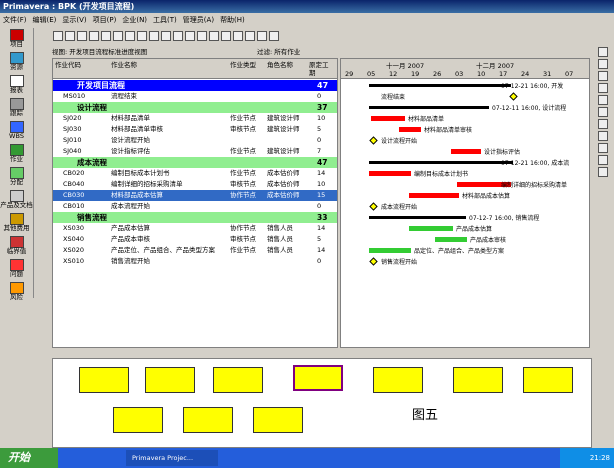 The width and height of the screenshot is (614, 468). What do you see at coordinates (195, 206) in the screenshot?
I see `table-row: CB010 成本流程开始 0` at bounding box center [195, 206].